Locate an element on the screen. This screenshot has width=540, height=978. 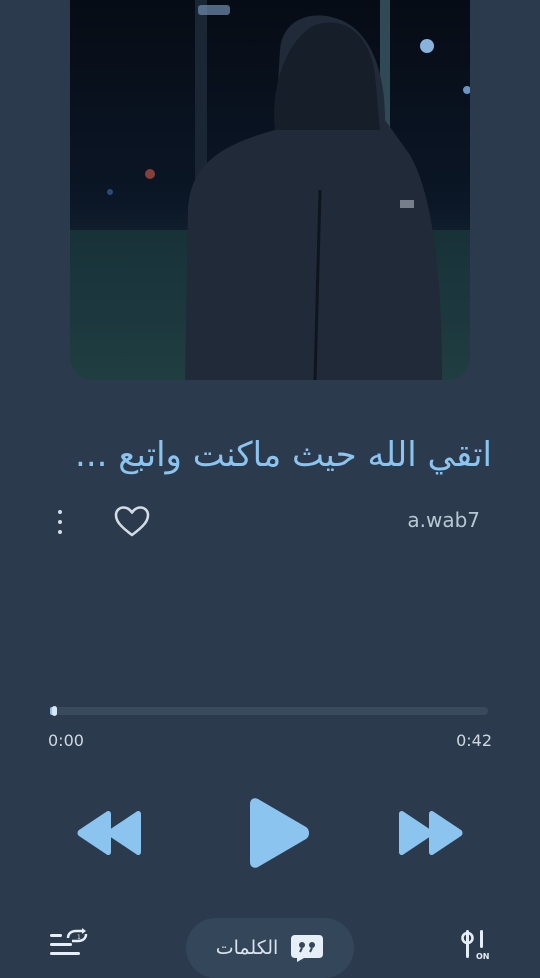
lyrics-button: الكلمات is located at coordinates (270, 948).